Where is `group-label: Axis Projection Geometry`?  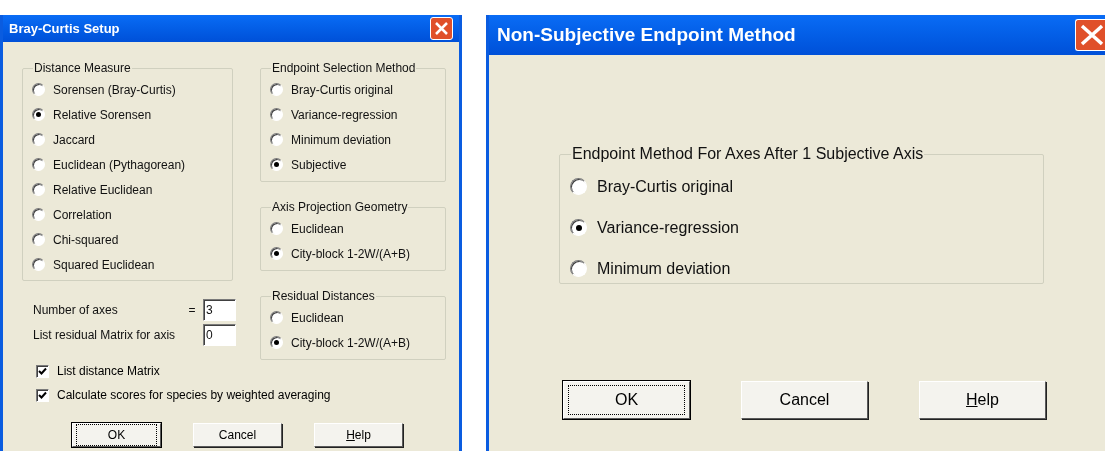
group-label: Axis Projection Geometry is located at coordinates (340, 207).